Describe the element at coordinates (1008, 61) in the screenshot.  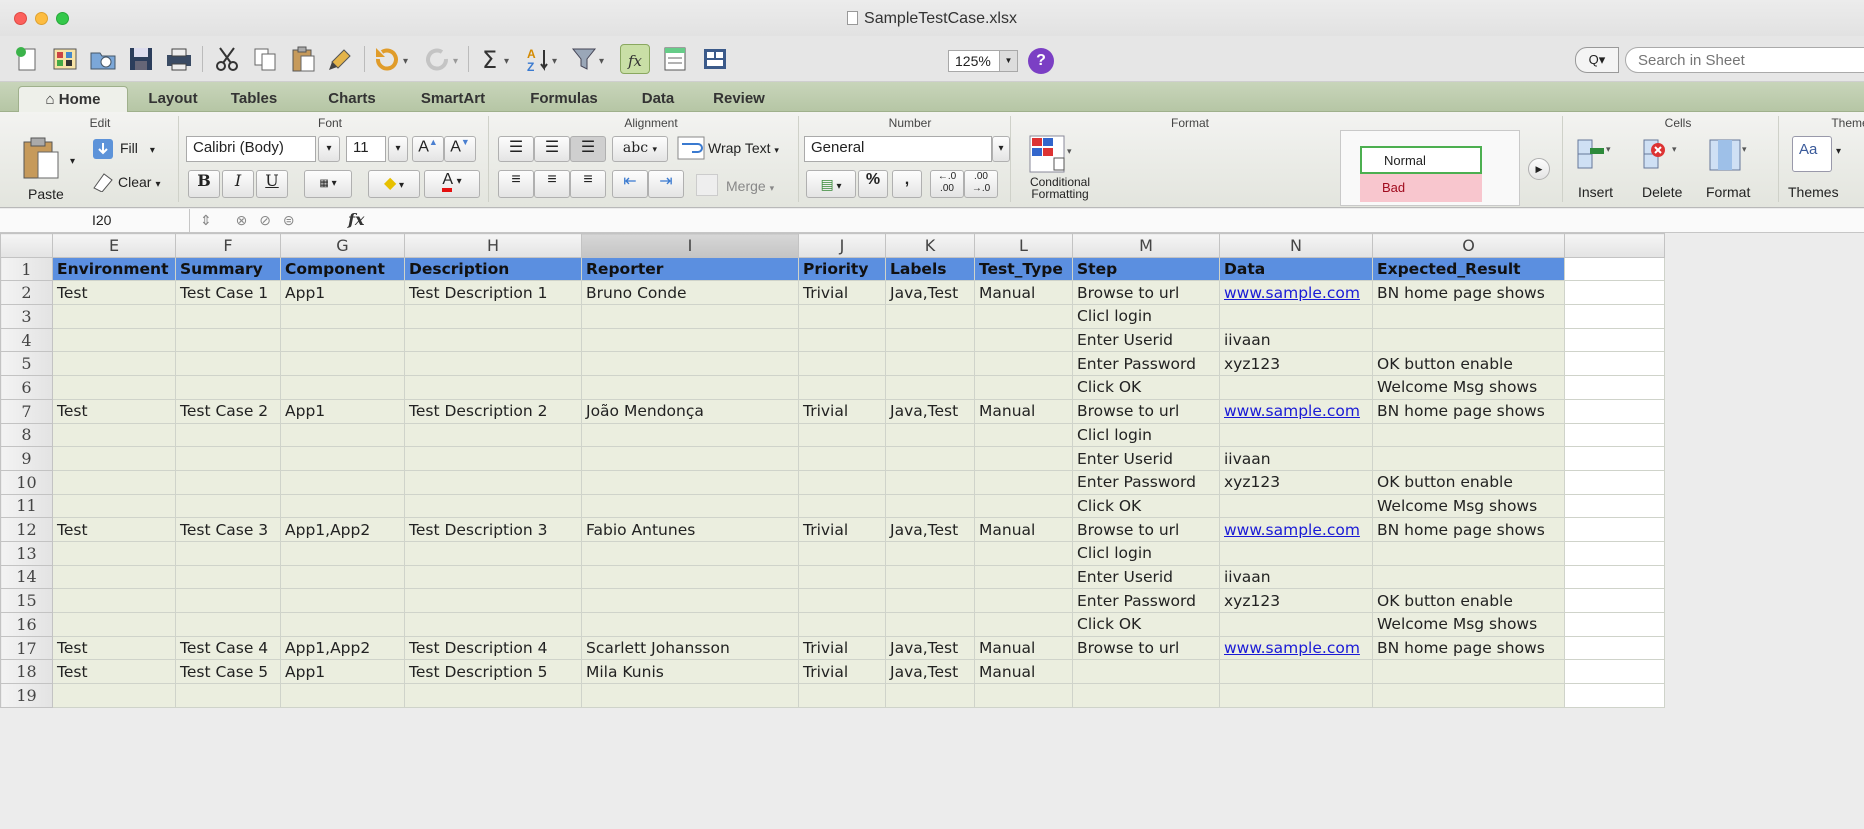
I see `chevron-down-icon: ▼` at that location.